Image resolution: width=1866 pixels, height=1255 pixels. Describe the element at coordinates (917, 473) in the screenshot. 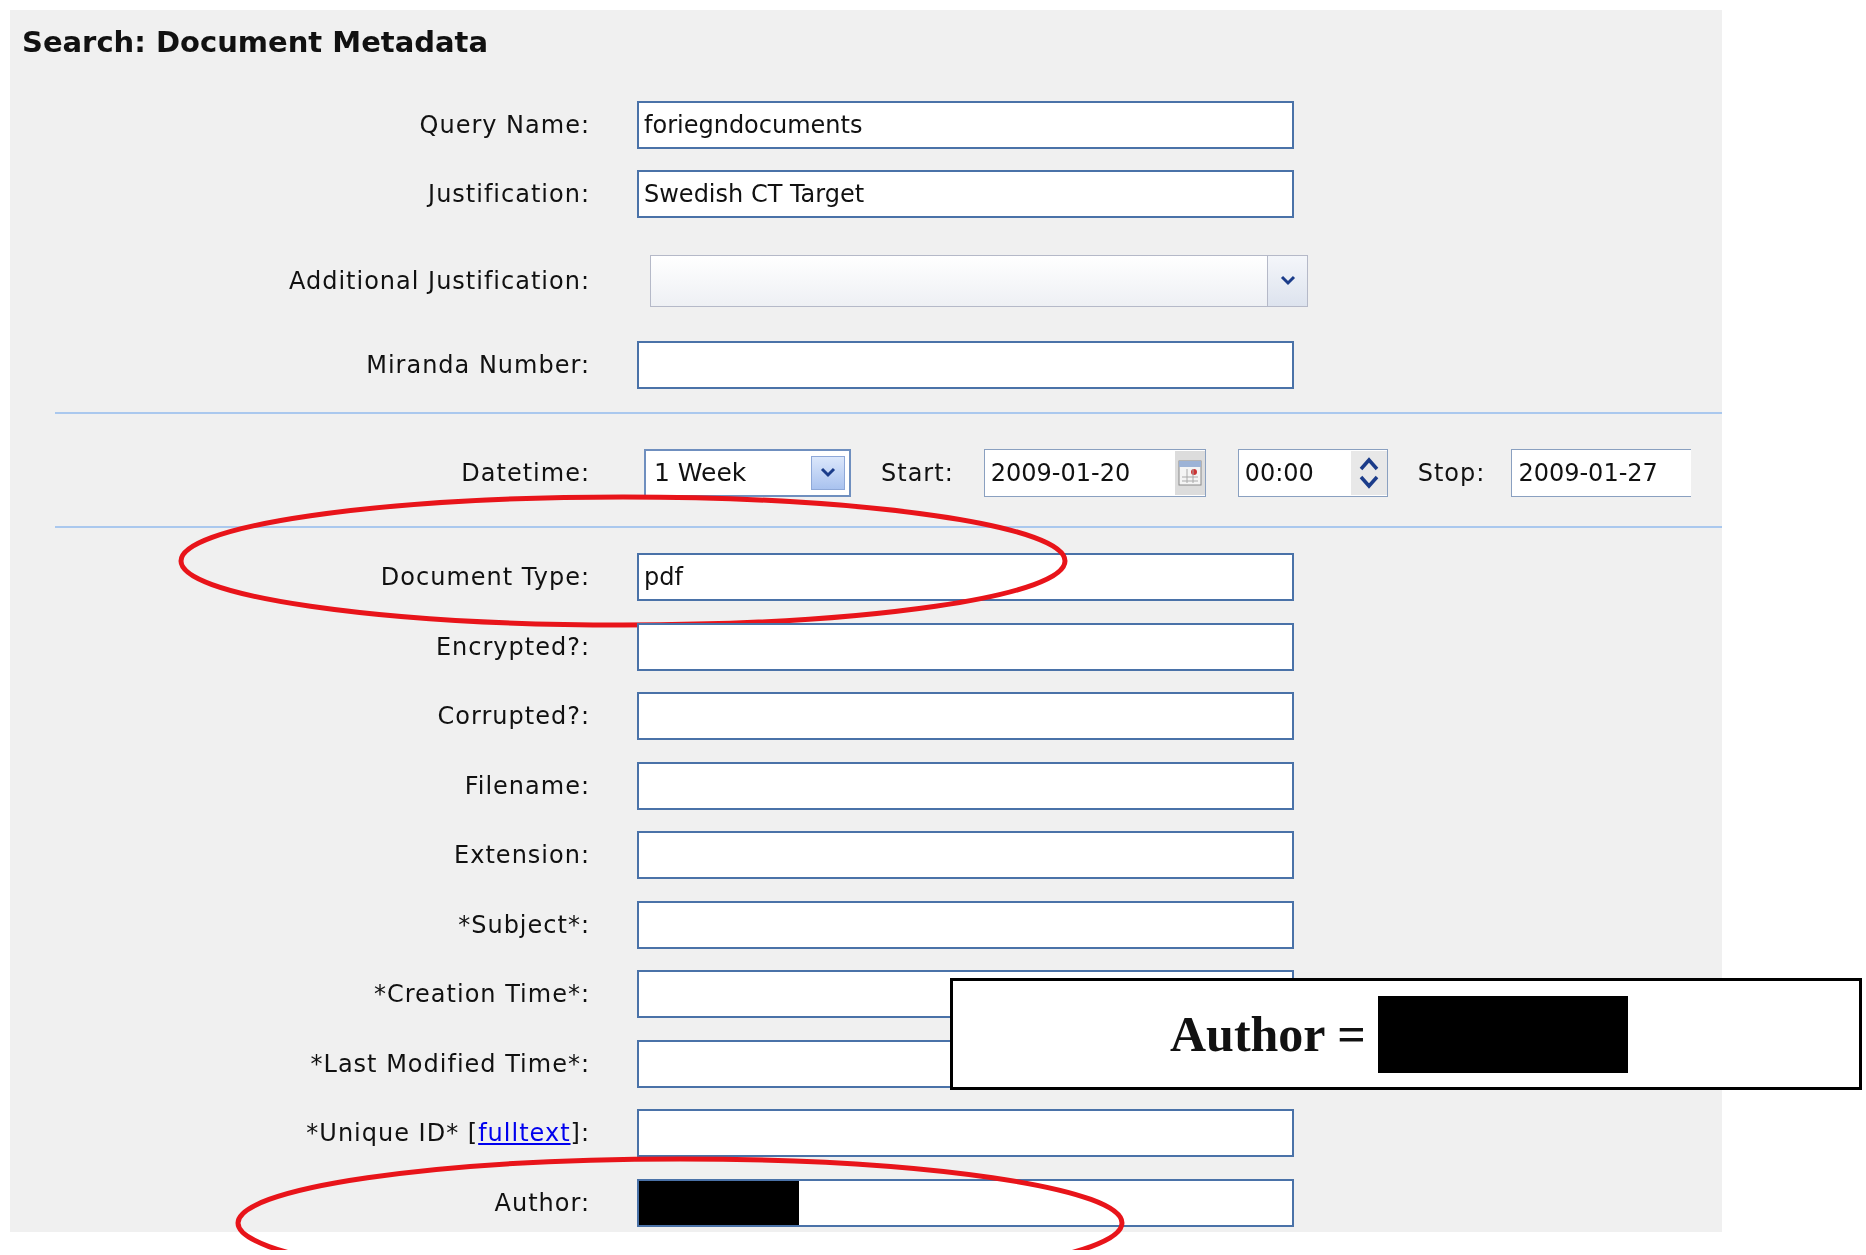

I see `start-label: Start:` at that location.